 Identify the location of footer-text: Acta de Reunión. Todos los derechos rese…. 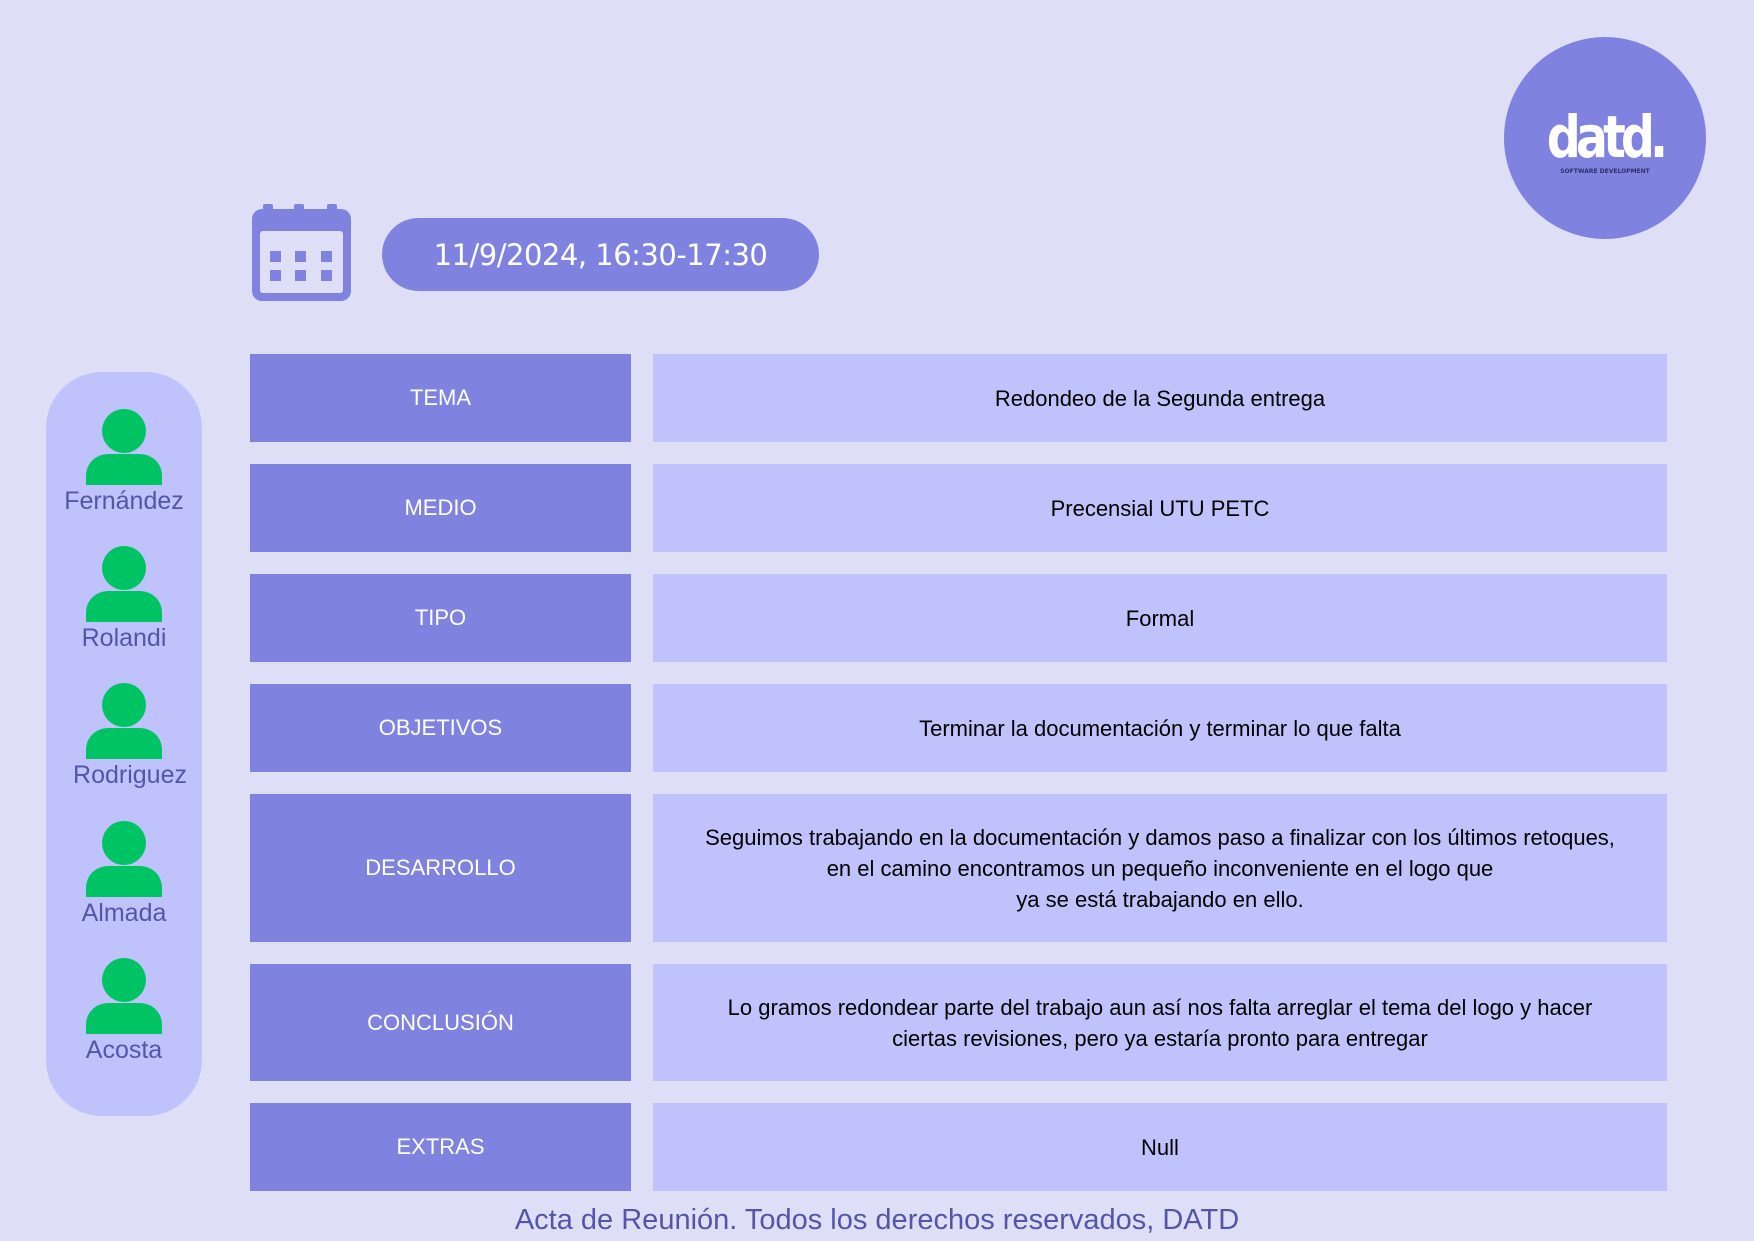
(877, 1220).